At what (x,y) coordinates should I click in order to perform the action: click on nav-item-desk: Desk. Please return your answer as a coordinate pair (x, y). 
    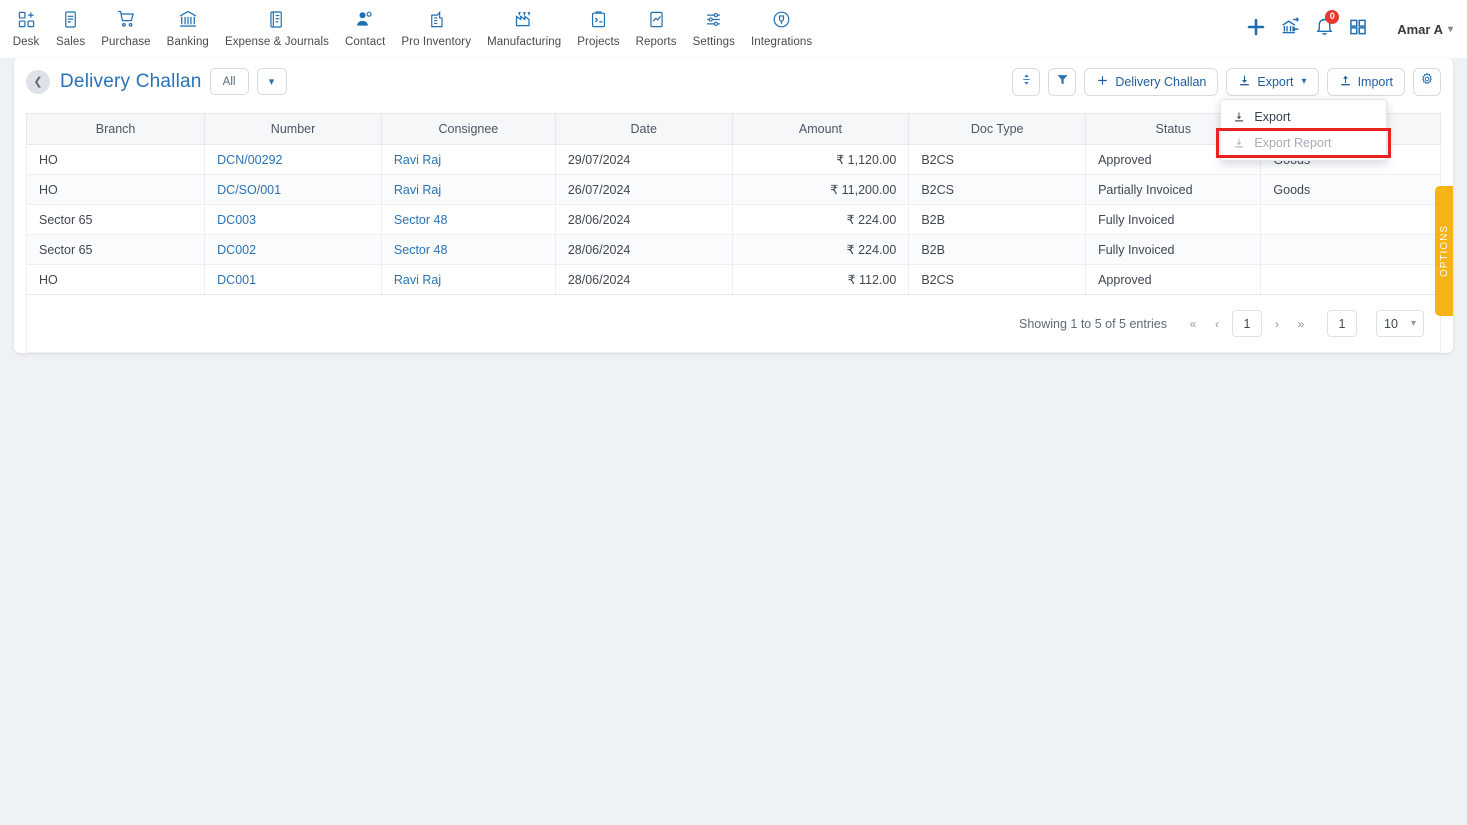
    Looking at the image, I should click on (26, 24).